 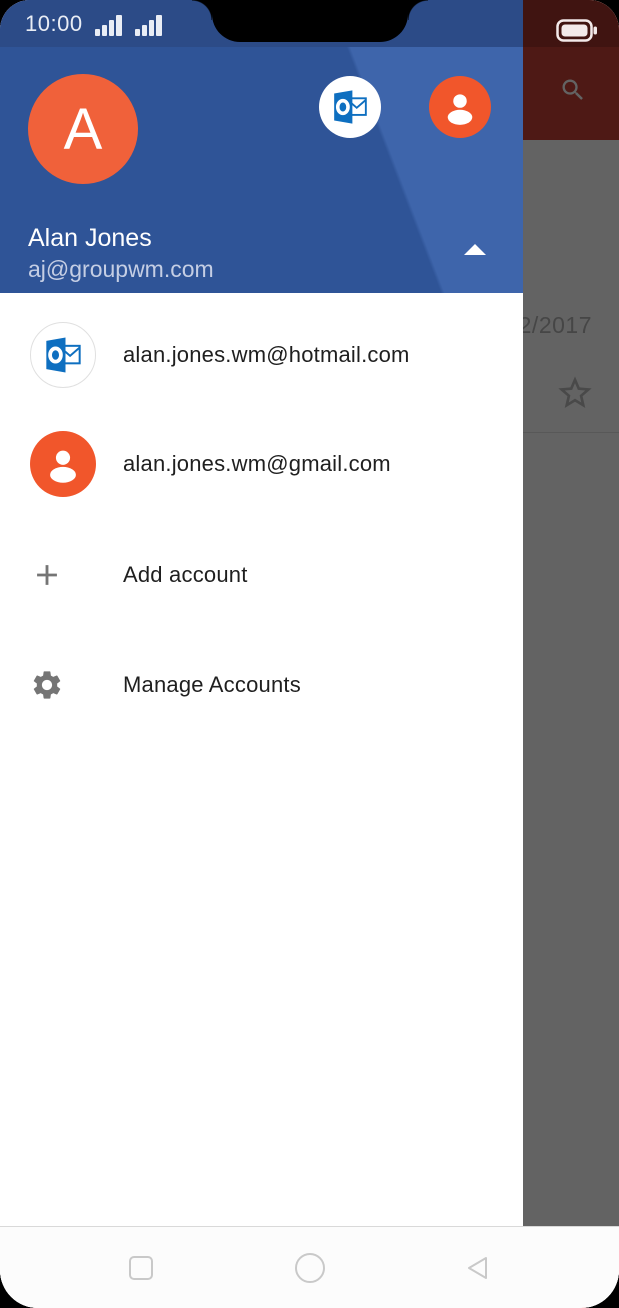 I want to click on account-email: aj@groupwm.com, so click(x=121, y=269).